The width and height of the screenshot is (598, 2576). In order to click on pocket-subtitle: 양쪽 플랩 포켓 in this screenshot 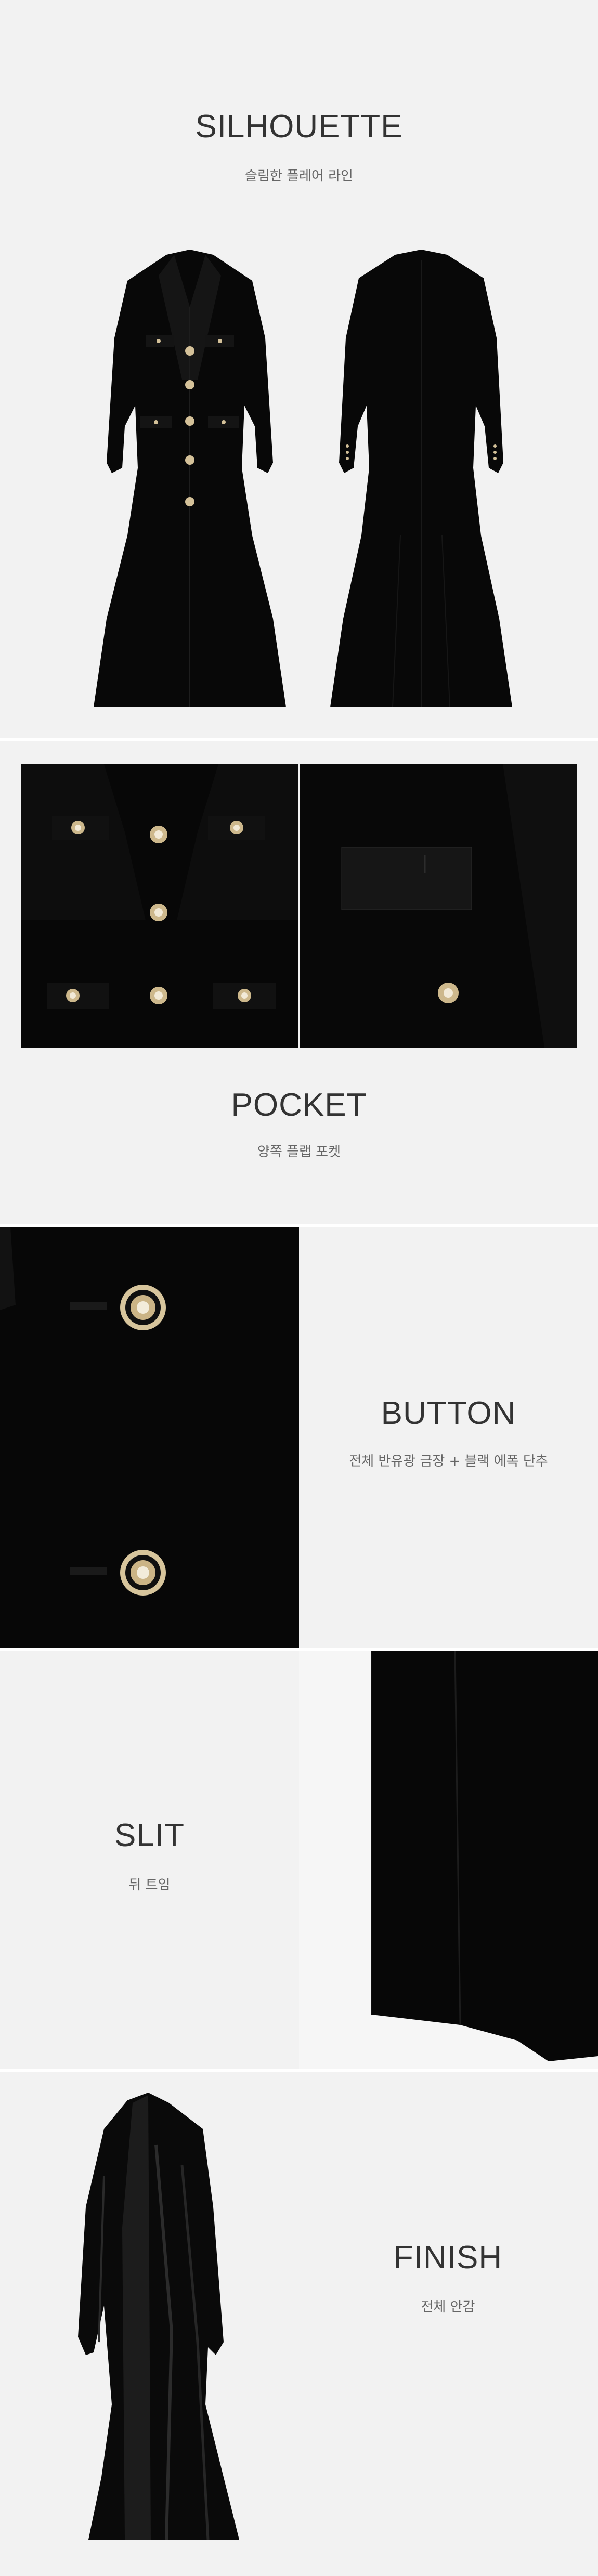, I will do `click(299, 1152)`.